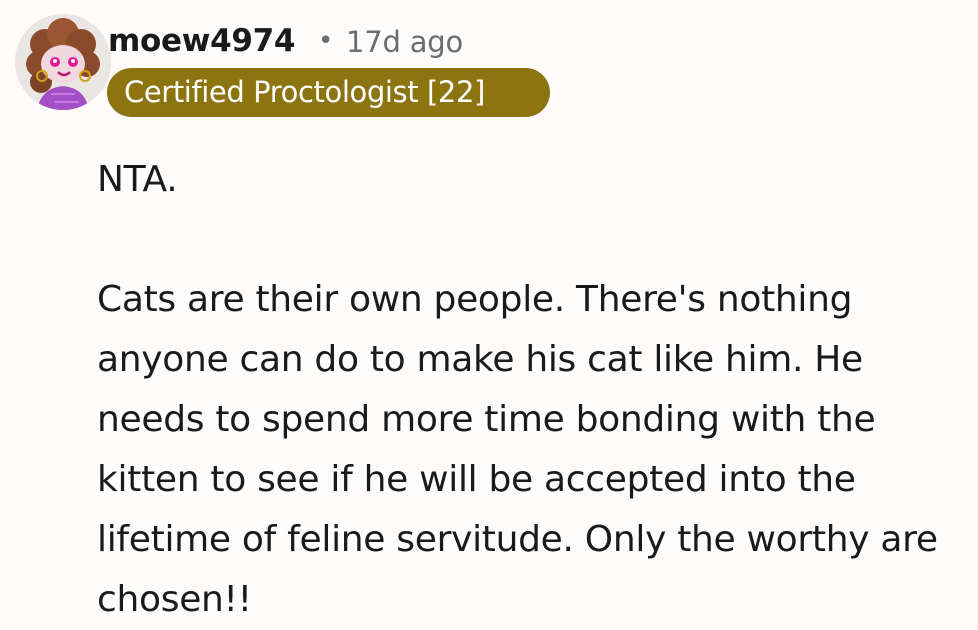 This screenshot has height=630, width=978. Describe the element at coordinates (63, 62) in the screenshot. I see `snoo-avatar-icon` at that location.